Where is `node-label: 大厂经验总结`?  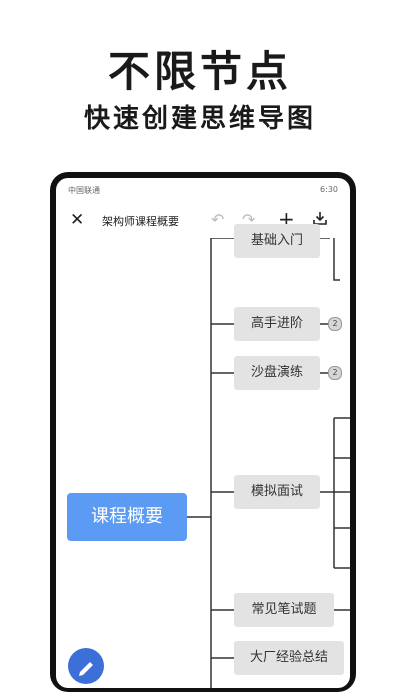
node-label: 大厂经验总结 is located at coordinates (288, 657).